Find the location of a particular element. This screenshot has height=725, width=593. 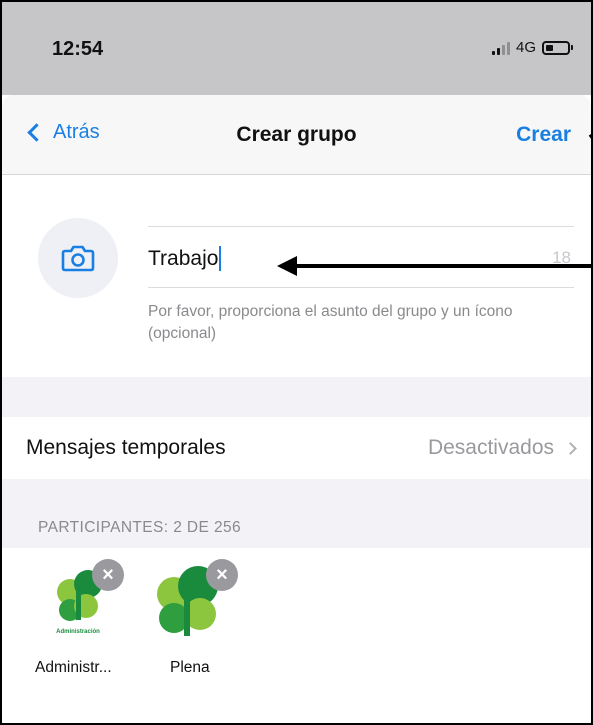

annotation-arrow-head is located at coordinates (287, 266).